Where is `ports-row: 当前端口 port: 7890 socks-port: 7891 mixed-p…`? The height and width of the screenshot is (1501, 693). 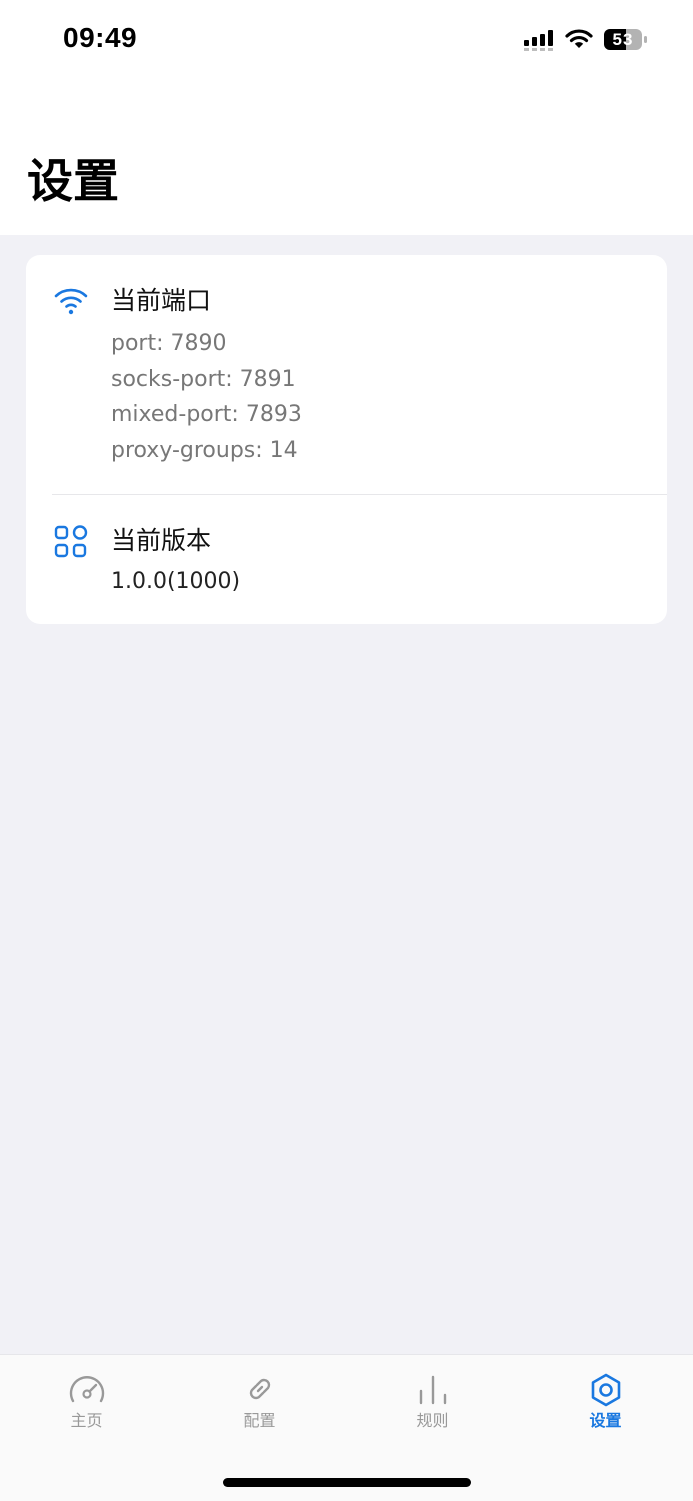 ports-row: 当前端口 port: 7890 socks-port: 7891 mixed-p… is located at coordinates (346, 374).